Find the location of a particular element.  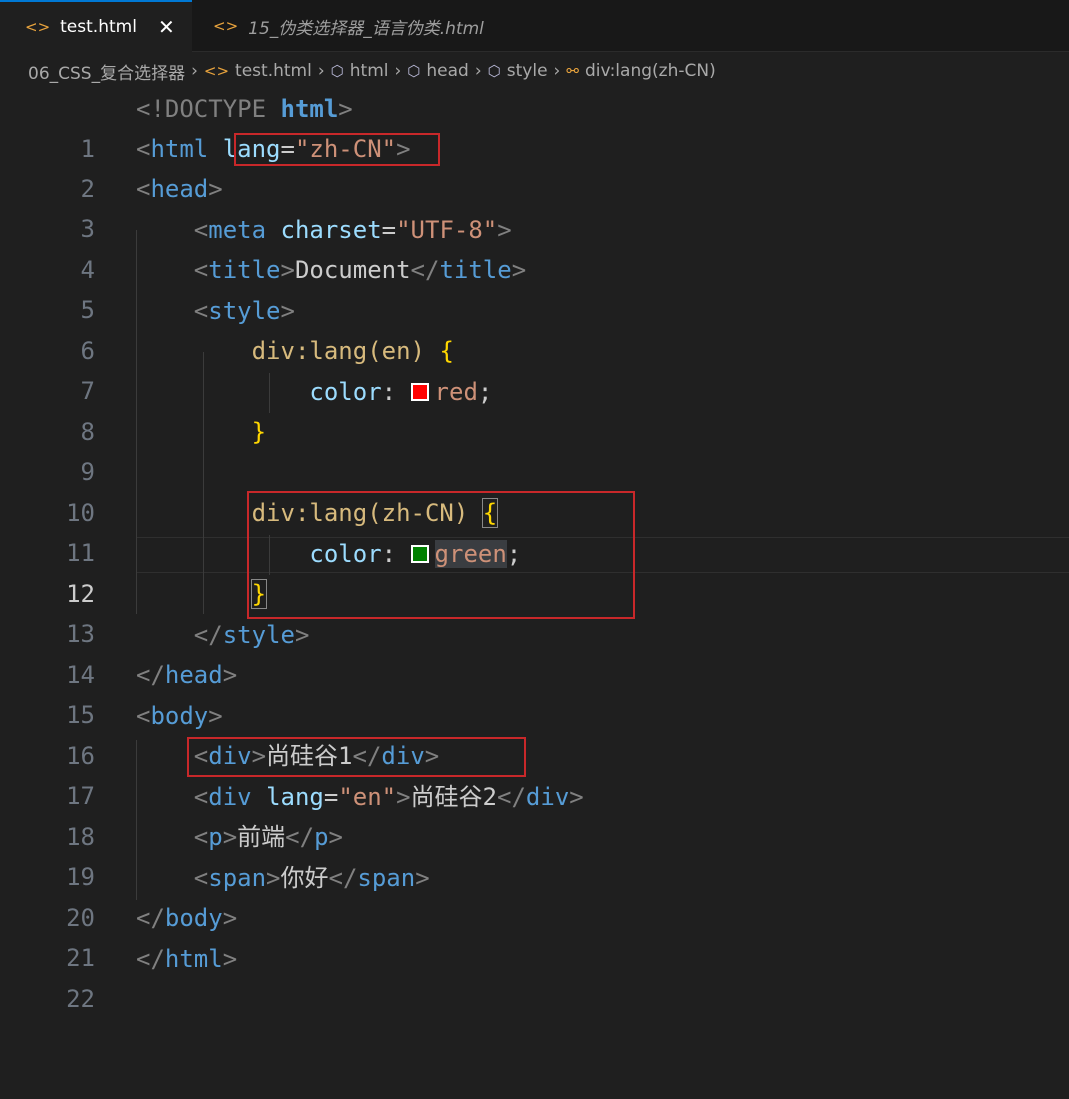

code-line: 19 <p>前端</p> is located at coordinates (534, 854).